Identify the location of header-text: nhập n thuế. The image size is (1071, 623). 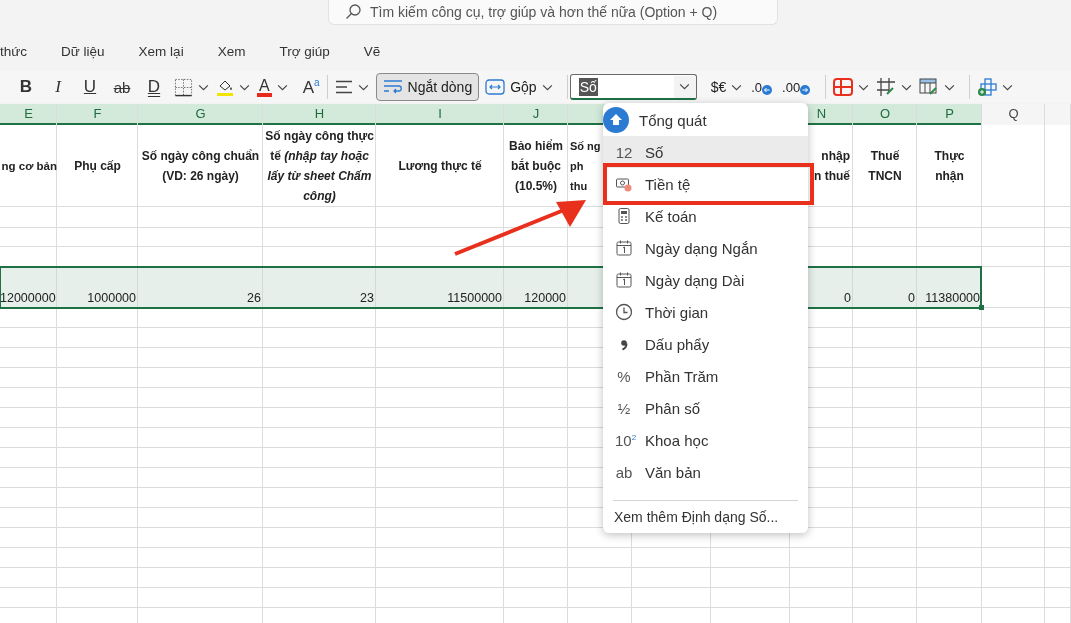
(832, 166).